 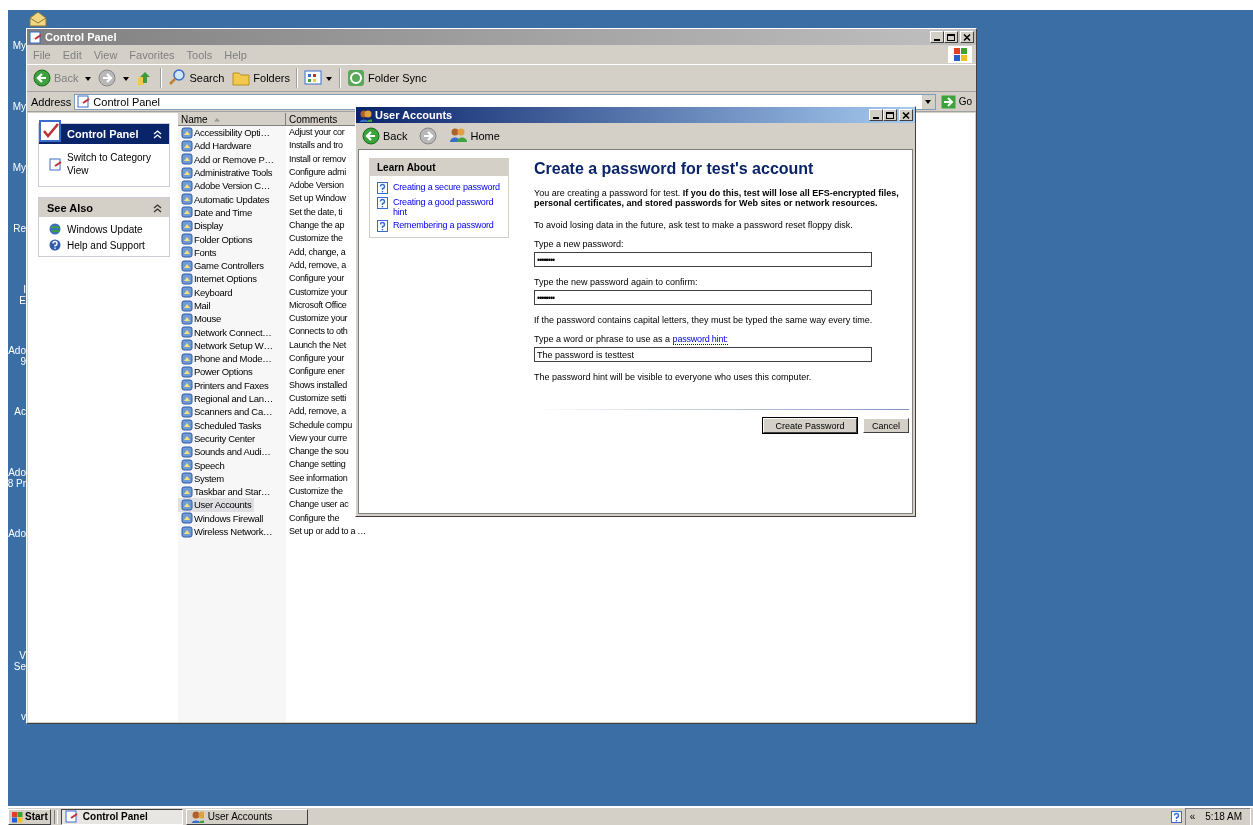 What do you see at coordinates (321, 119) in the screenshot?
I see `column-header: Comments` at bounding box center [321, 119].